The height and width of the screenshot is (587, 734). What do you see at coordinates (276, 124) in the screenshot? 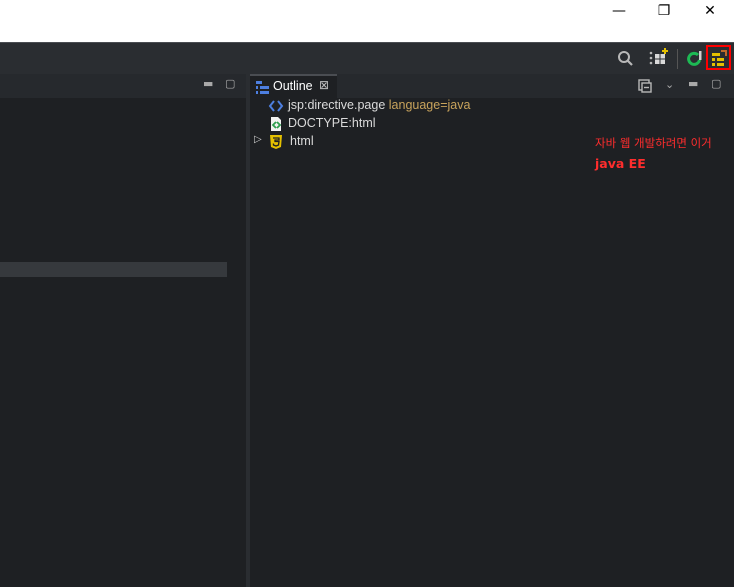
I see `doctype-icon` at bounding box center [276, 124].